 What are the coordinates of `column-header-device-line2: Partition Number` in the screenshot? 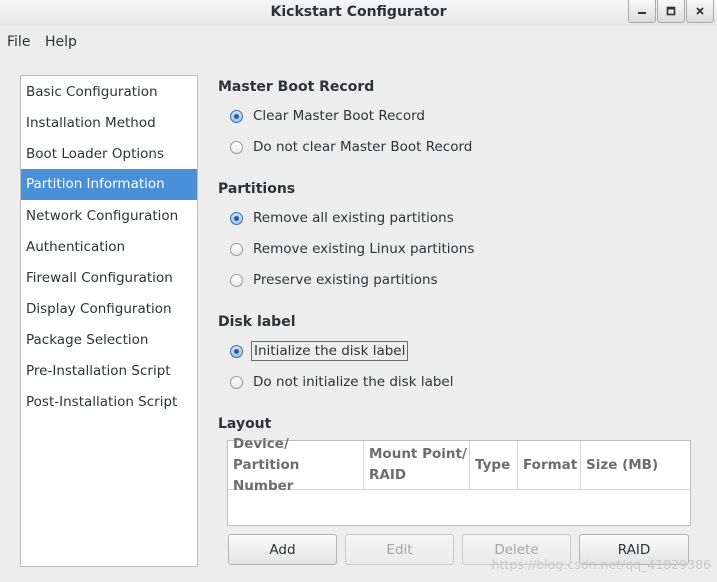 It's located at (266, 475).